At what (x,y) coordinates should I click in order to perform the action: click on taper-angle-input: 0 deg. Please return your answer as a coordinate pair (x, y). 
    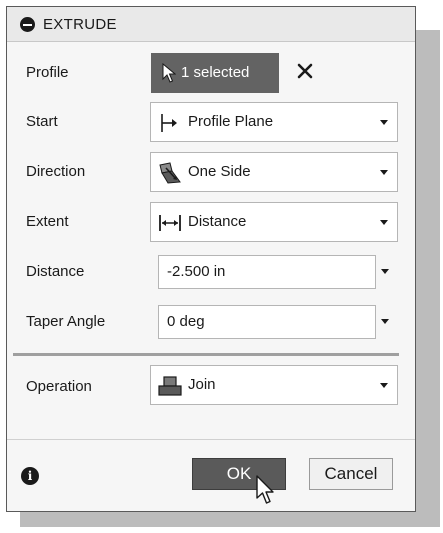
    Looking at the image, I should click on (267, 322).